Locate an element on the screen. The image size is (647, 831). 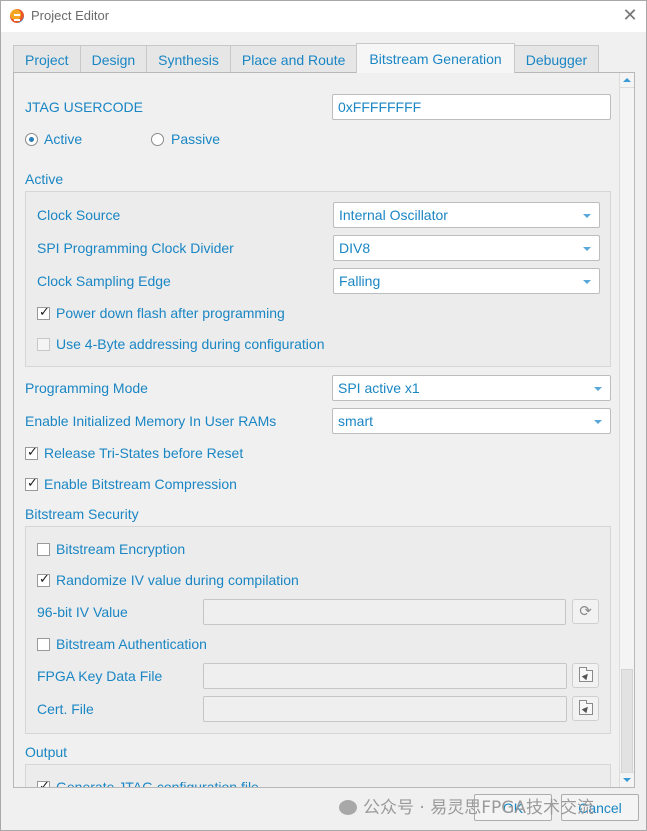
tab-place-and-route: Place and Route is located at coordinates (293, 59).